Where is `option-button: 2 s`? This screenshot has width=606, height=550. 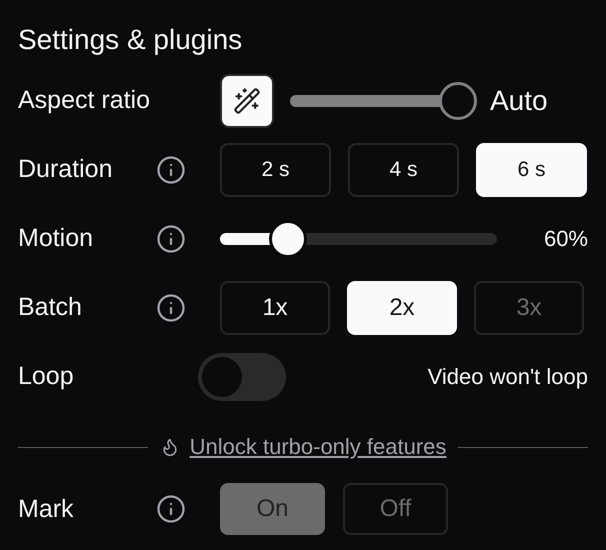
option-button: 2 s is located at coordinates (275, 169).